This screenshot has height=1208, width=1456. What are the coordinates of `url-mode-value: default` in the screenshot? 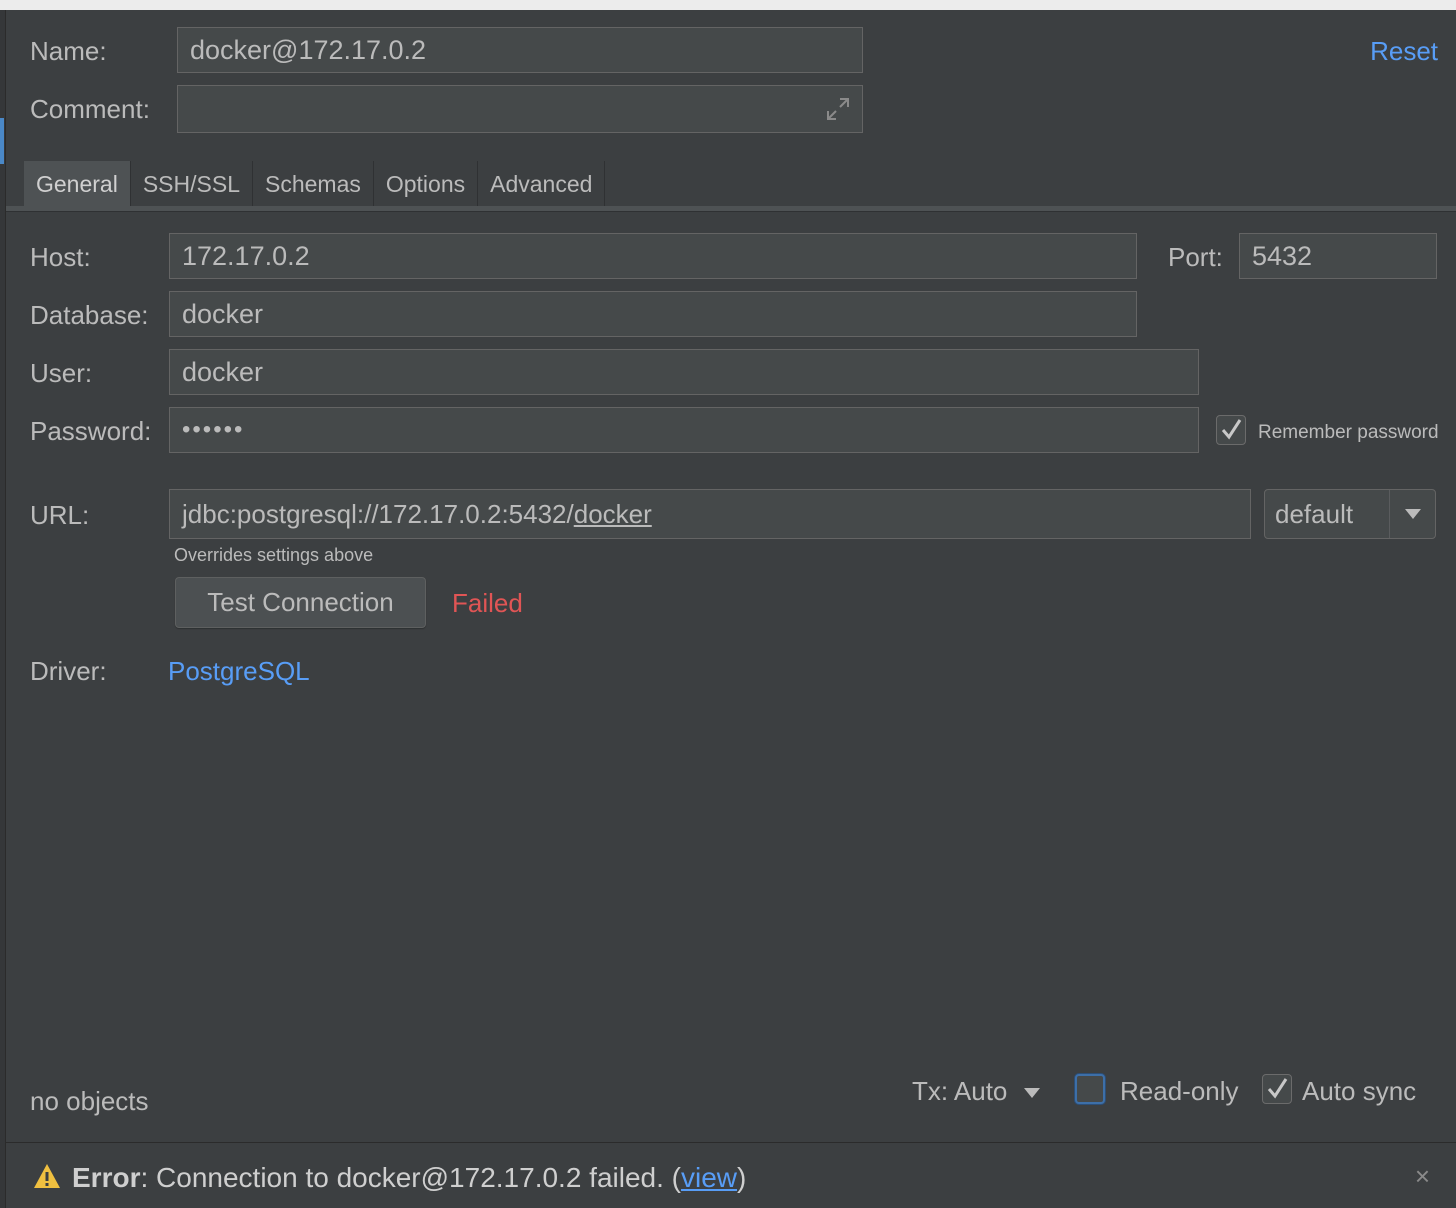 It's located at (1314, 513).